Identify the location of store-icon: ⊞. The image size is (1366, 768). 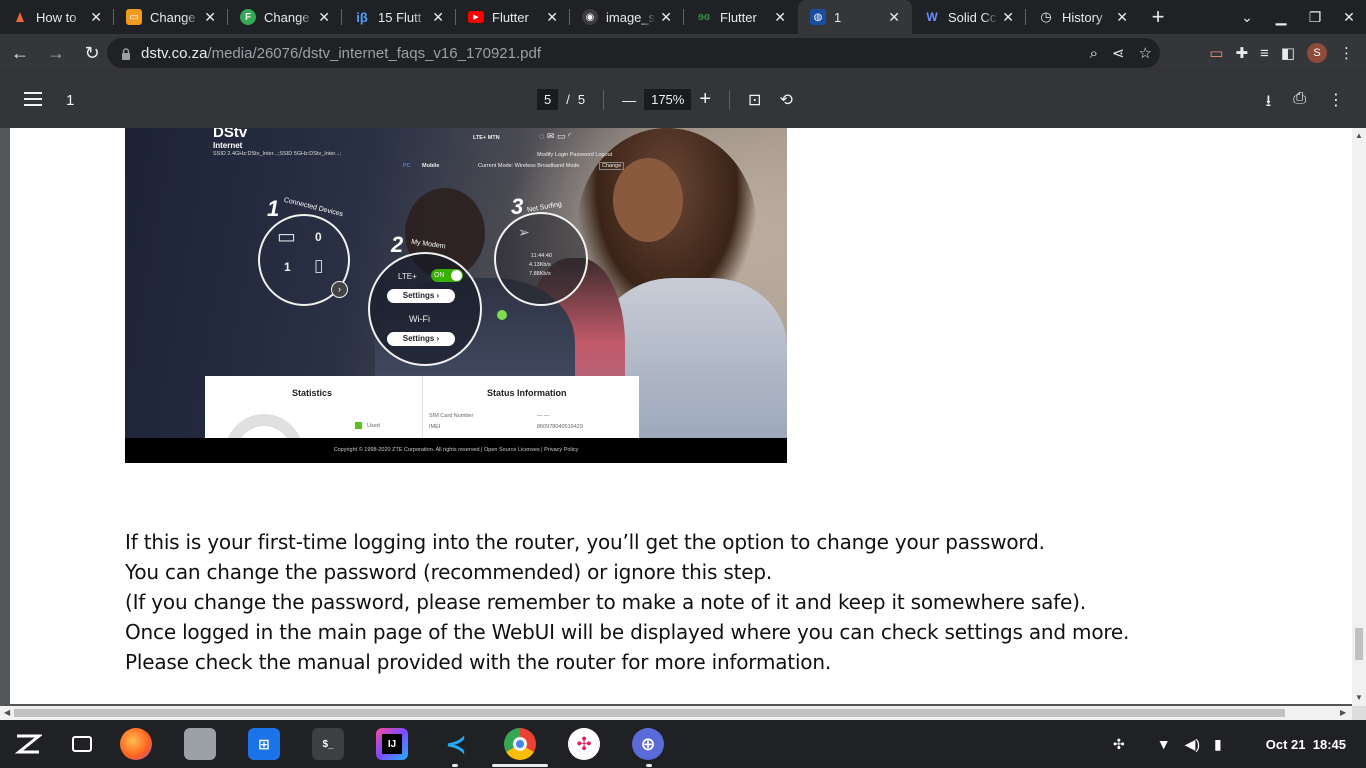
(264, 744).